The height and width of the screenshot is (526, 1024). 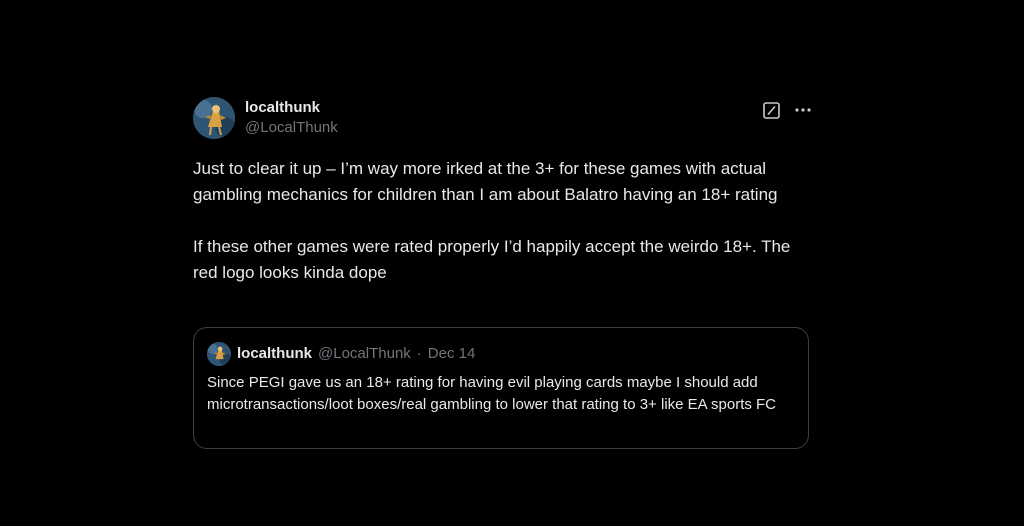 What do you see at coordinates (771, 110) in the screenshot?
I see `grok-icon` at bounding box center [771, 110].